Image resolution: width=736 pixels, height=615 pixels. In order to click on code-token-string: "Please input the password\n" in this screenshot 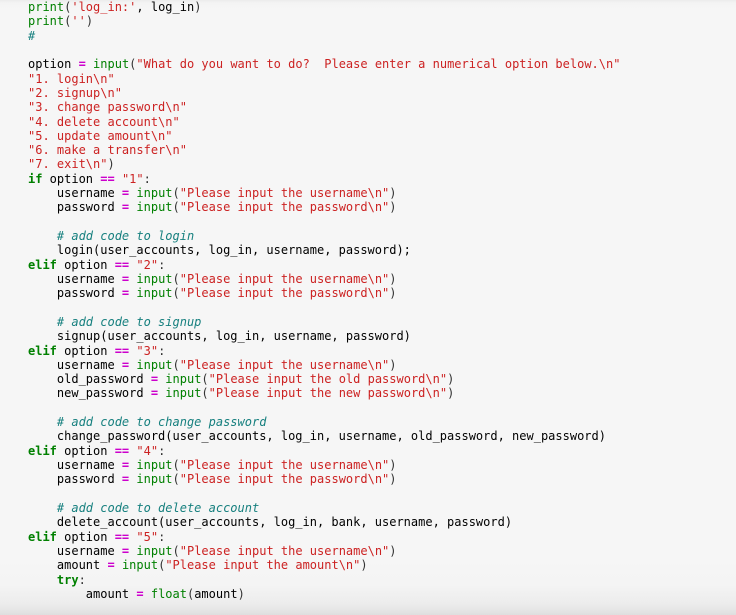, I will do `click(284, 293)`.